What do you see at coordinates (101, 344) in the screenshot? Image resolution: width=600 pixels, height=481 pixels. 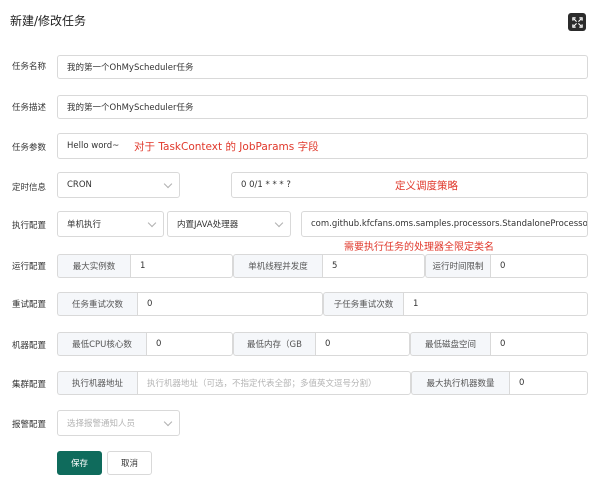 I see `min-cpu-label: 最低CPU核心数` at bounding box center [101, 344].